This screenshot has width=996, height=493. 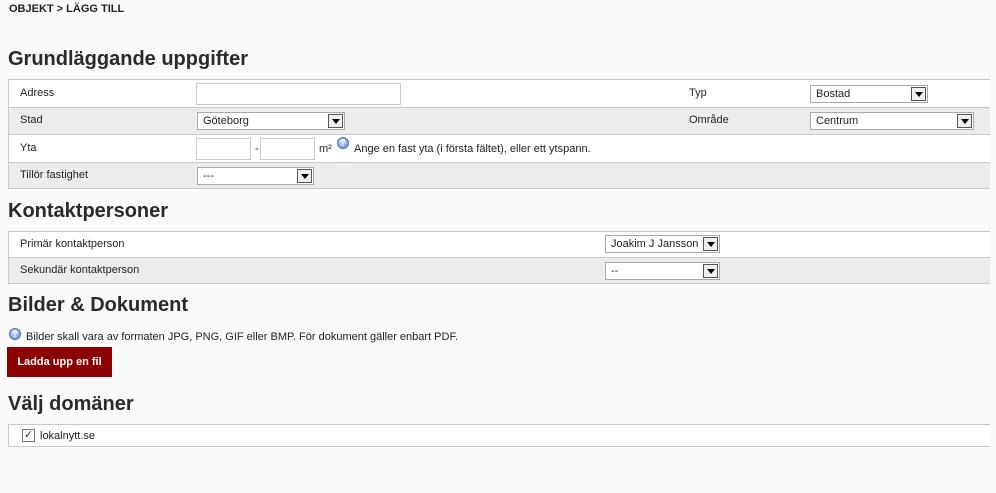 I want to click on area-select-value: Centrum, so click(x=837, y=121).